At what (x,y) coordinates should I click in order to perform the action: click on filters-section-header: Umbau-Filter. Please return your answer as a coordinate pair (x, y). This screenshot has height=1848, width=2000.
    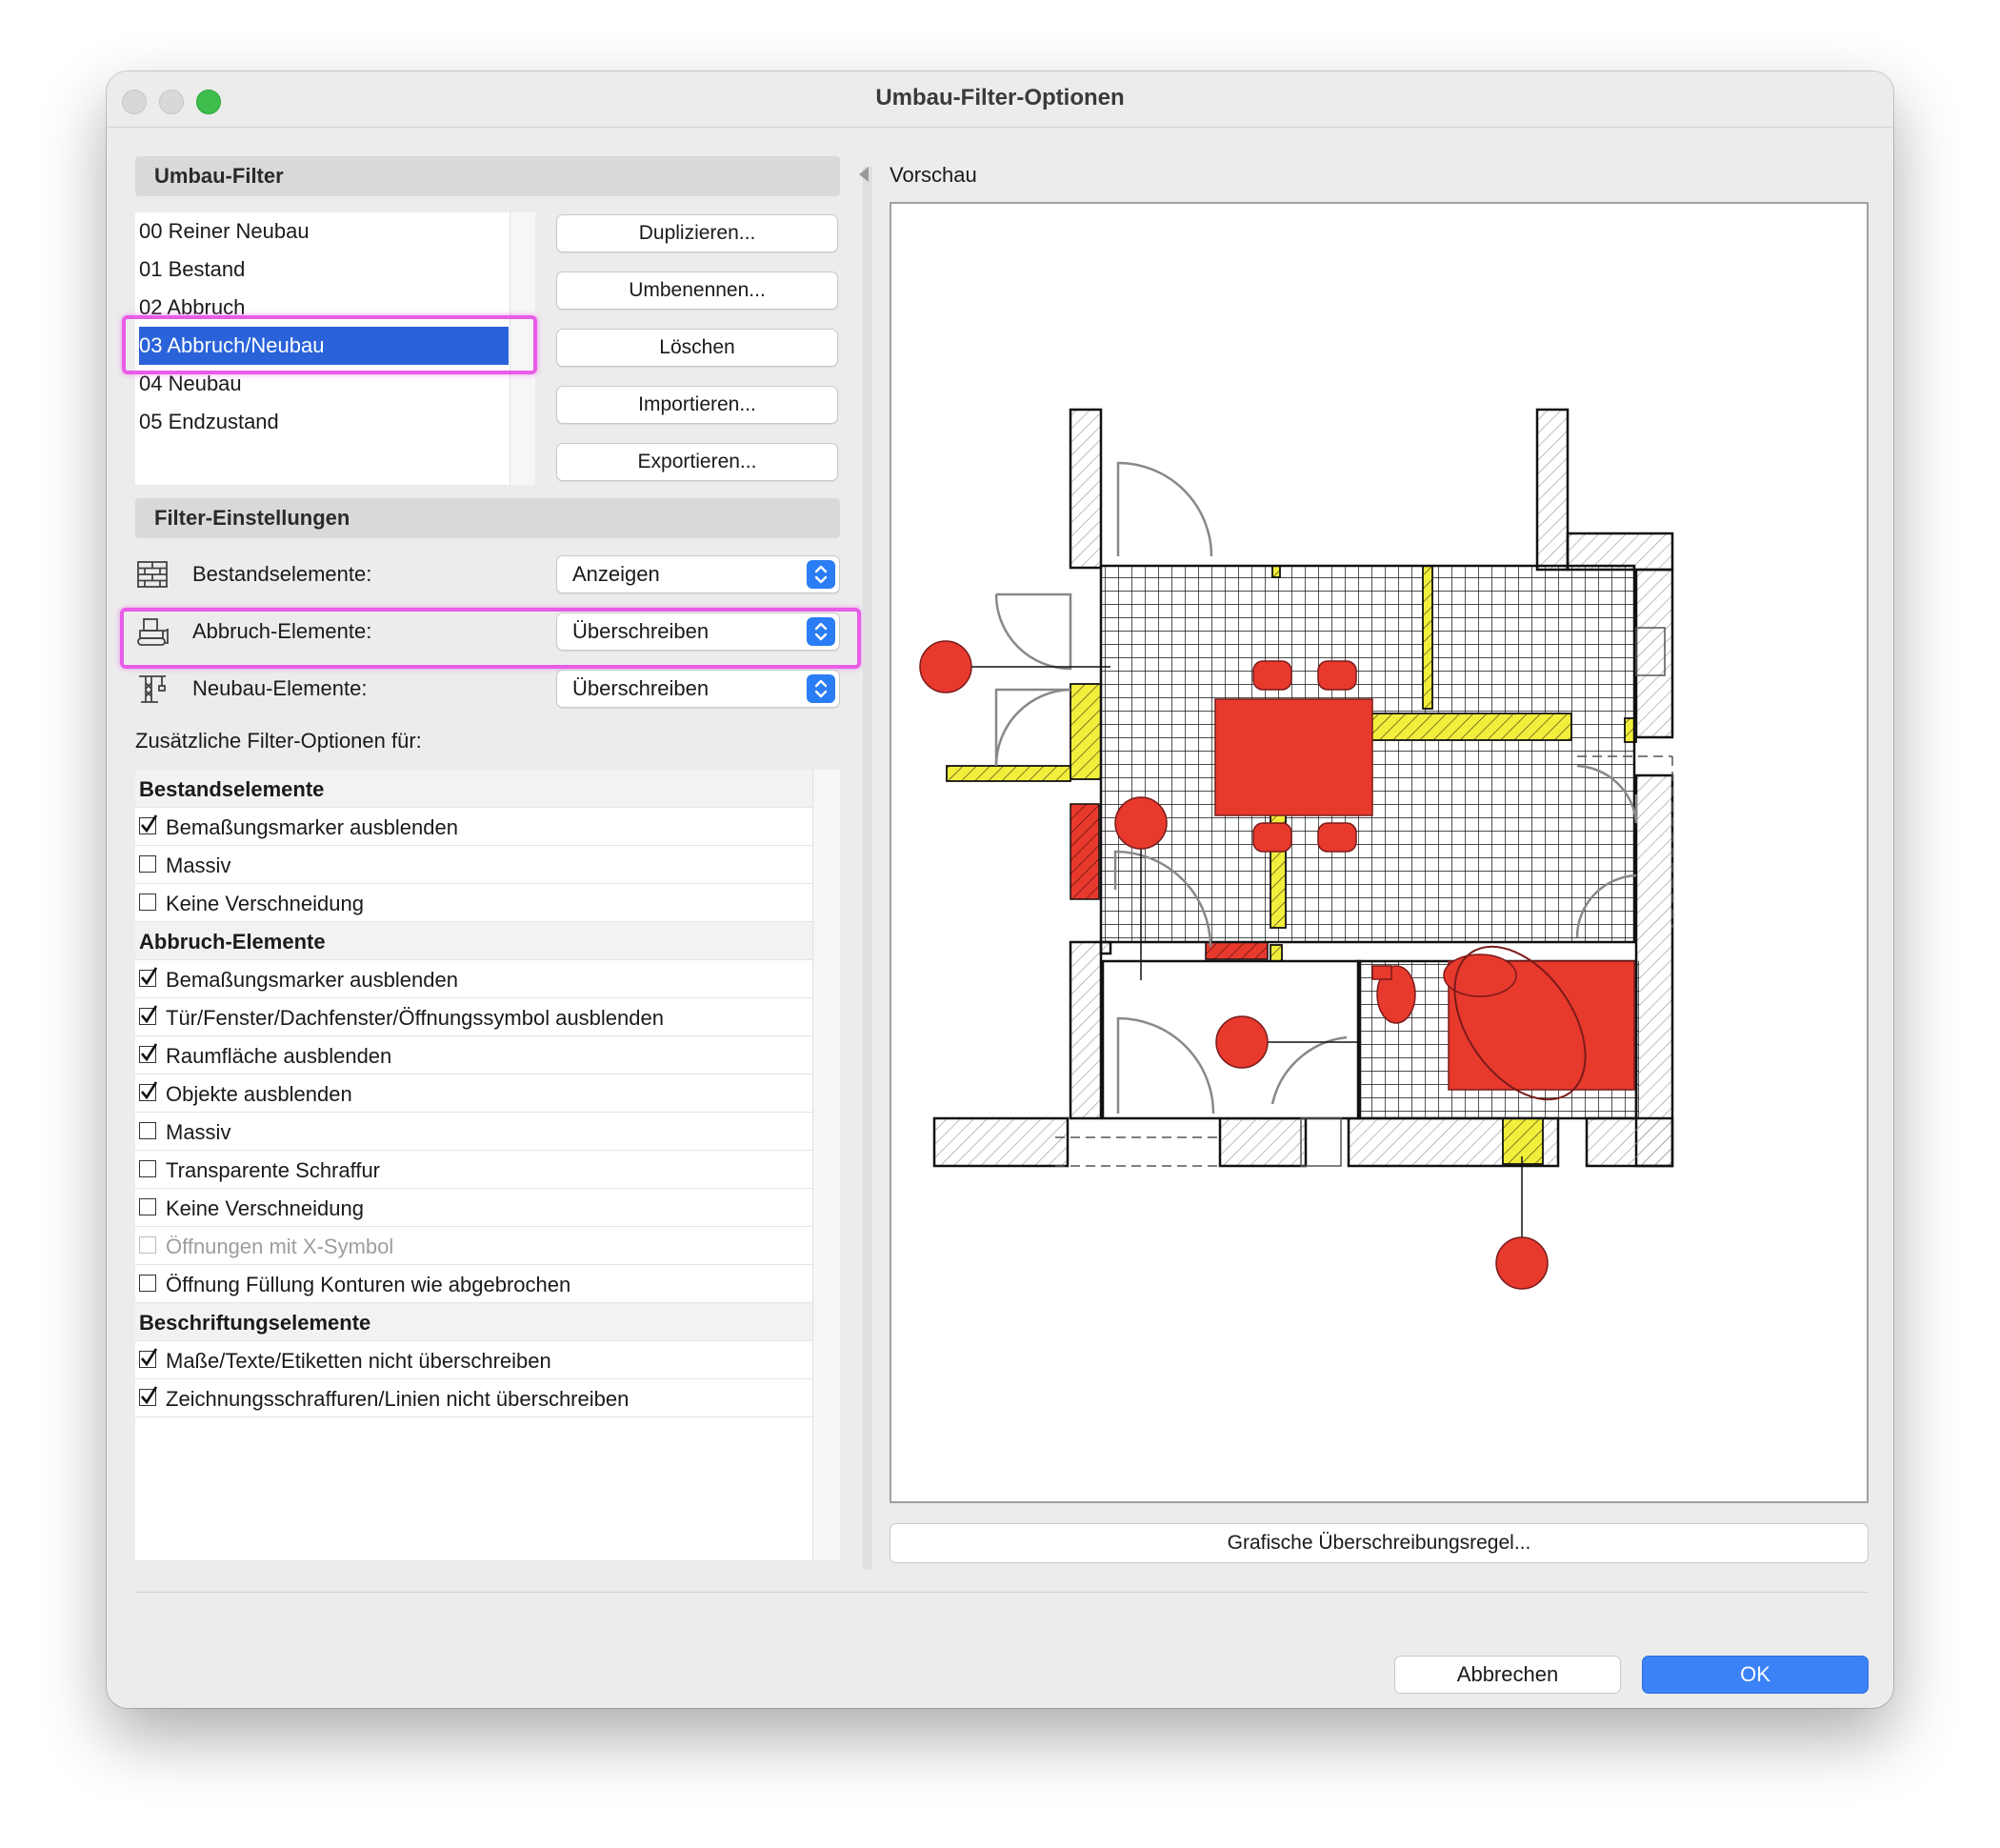
    Looking at the image, I should click on (487, 176).